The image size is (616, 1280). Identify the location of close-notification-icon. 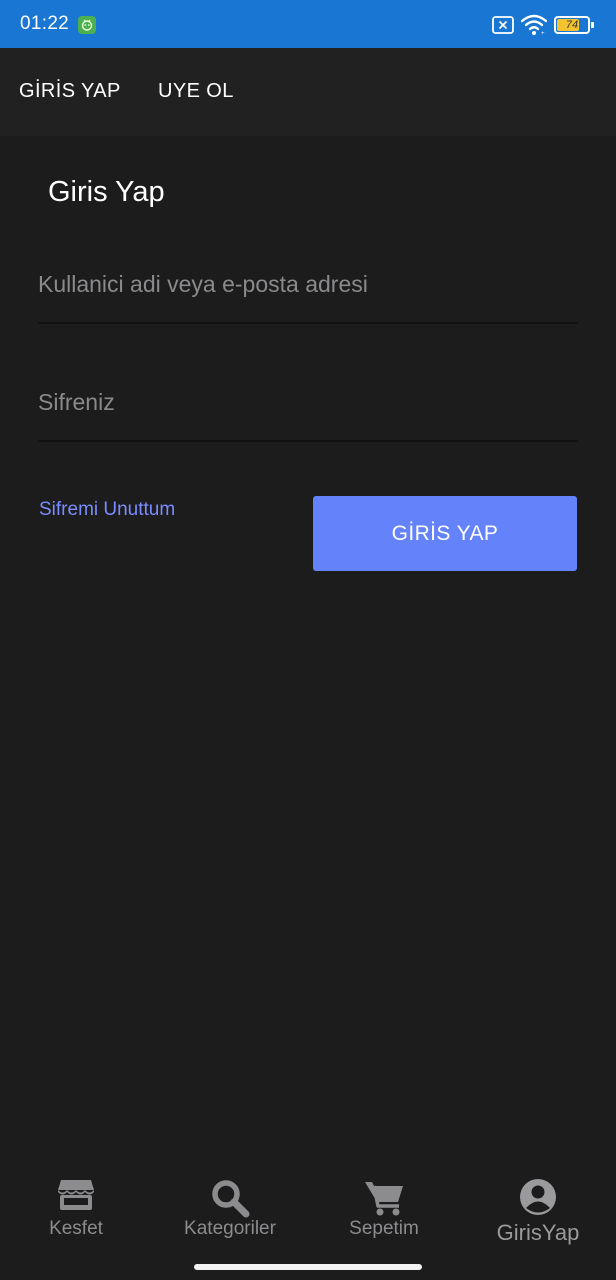
(503, 27).